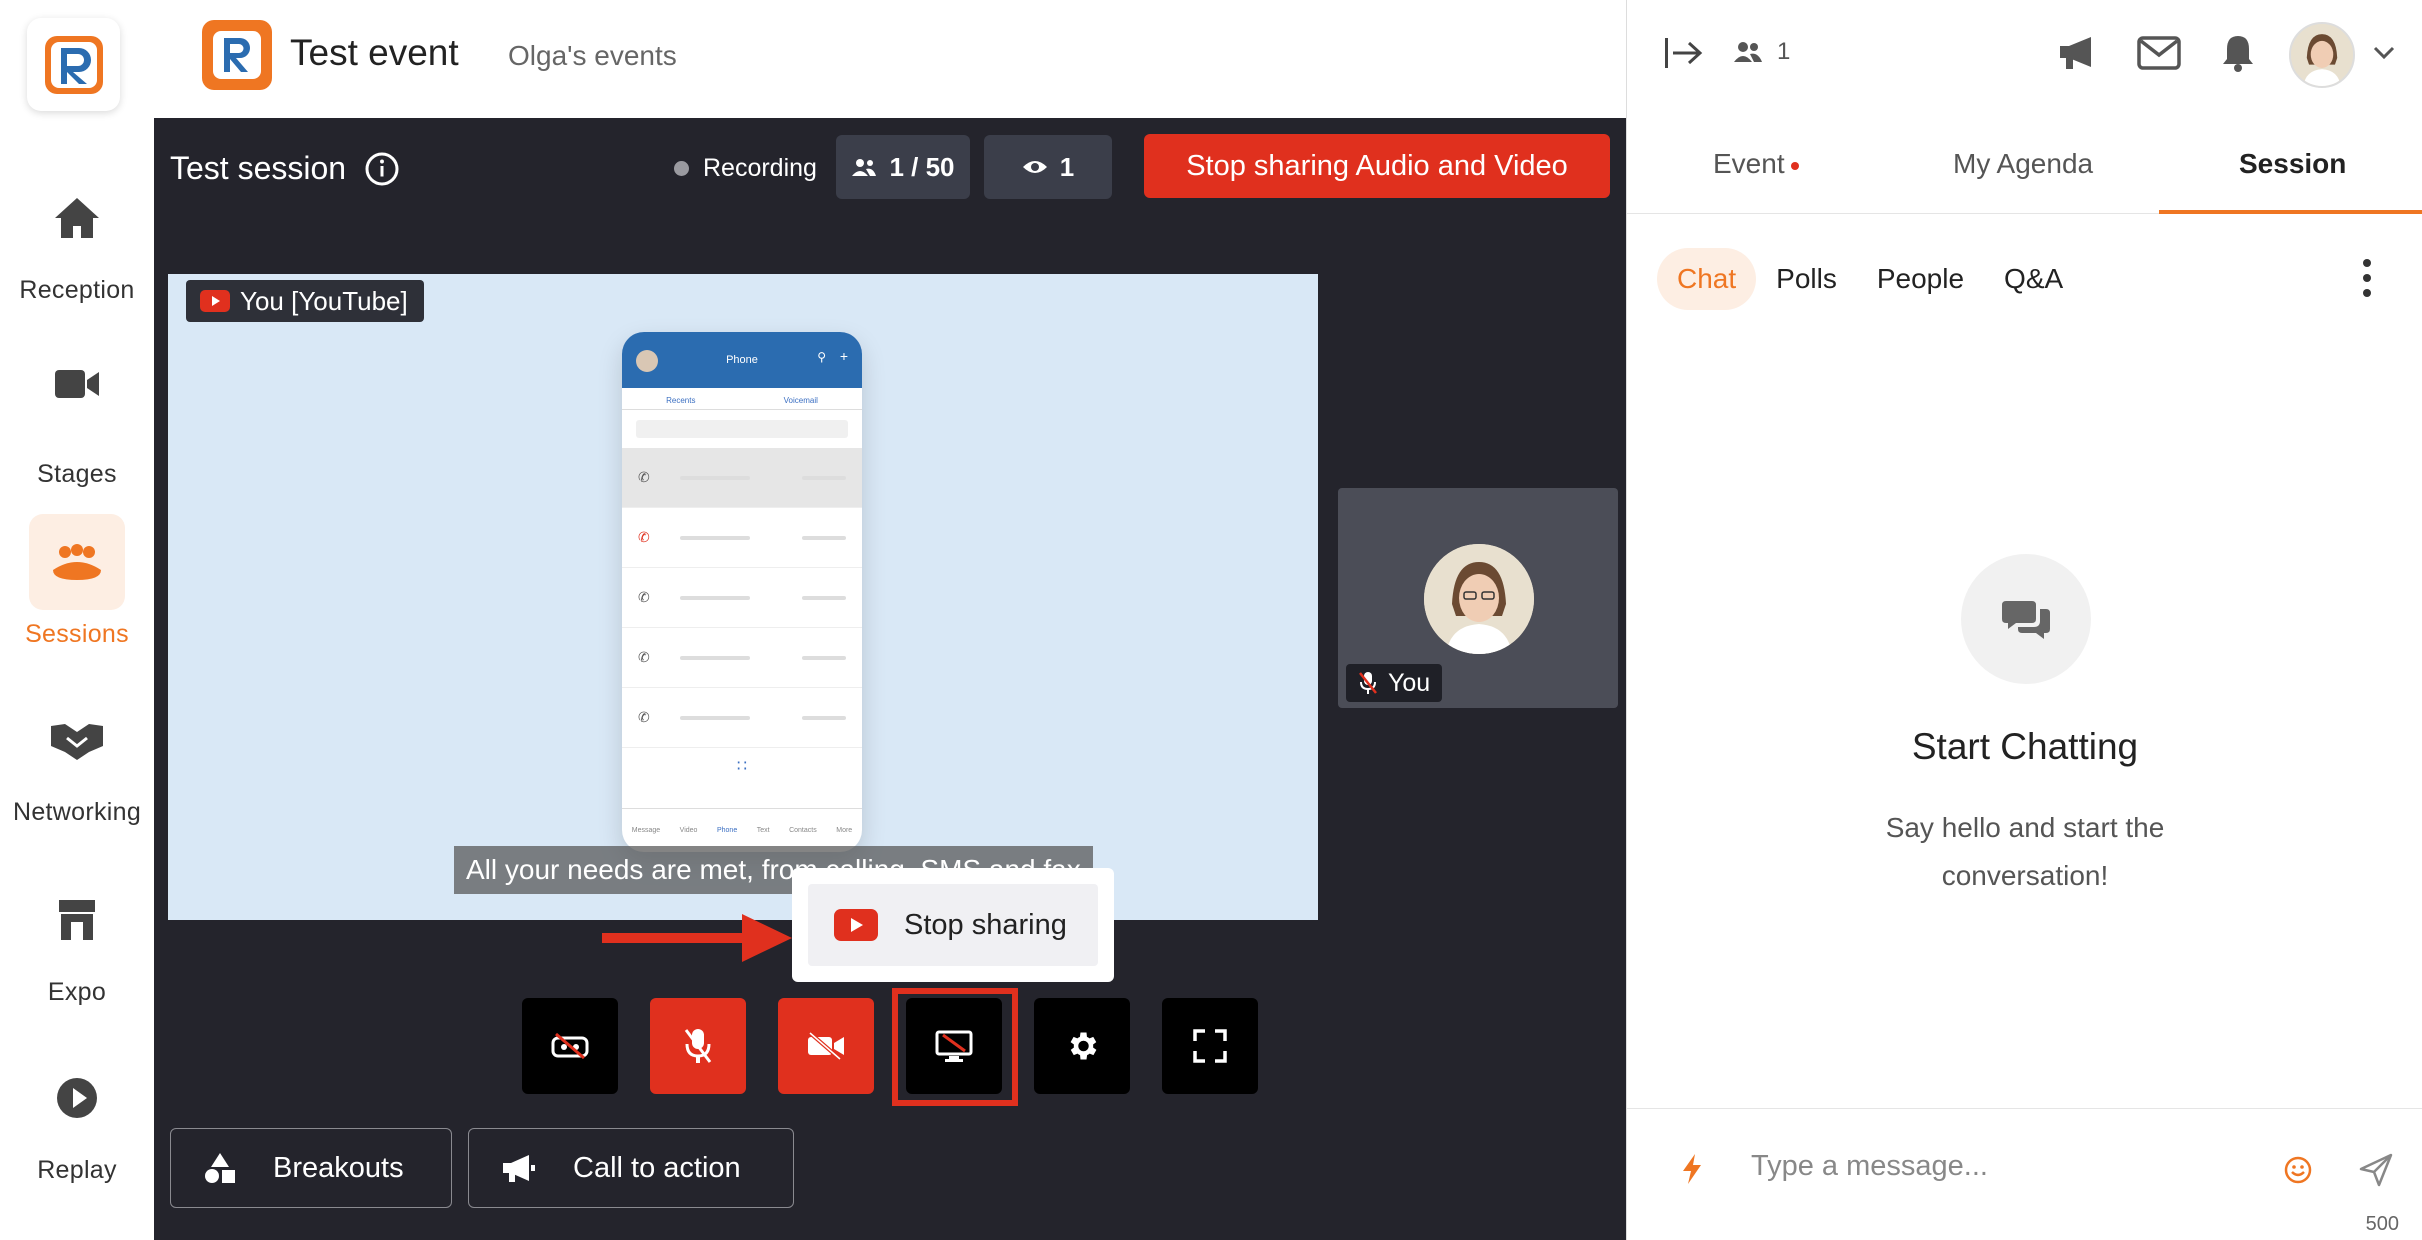  Describe the element at coordinates (2376, 1170) in the screenshot. I see `send-icon` at that location.